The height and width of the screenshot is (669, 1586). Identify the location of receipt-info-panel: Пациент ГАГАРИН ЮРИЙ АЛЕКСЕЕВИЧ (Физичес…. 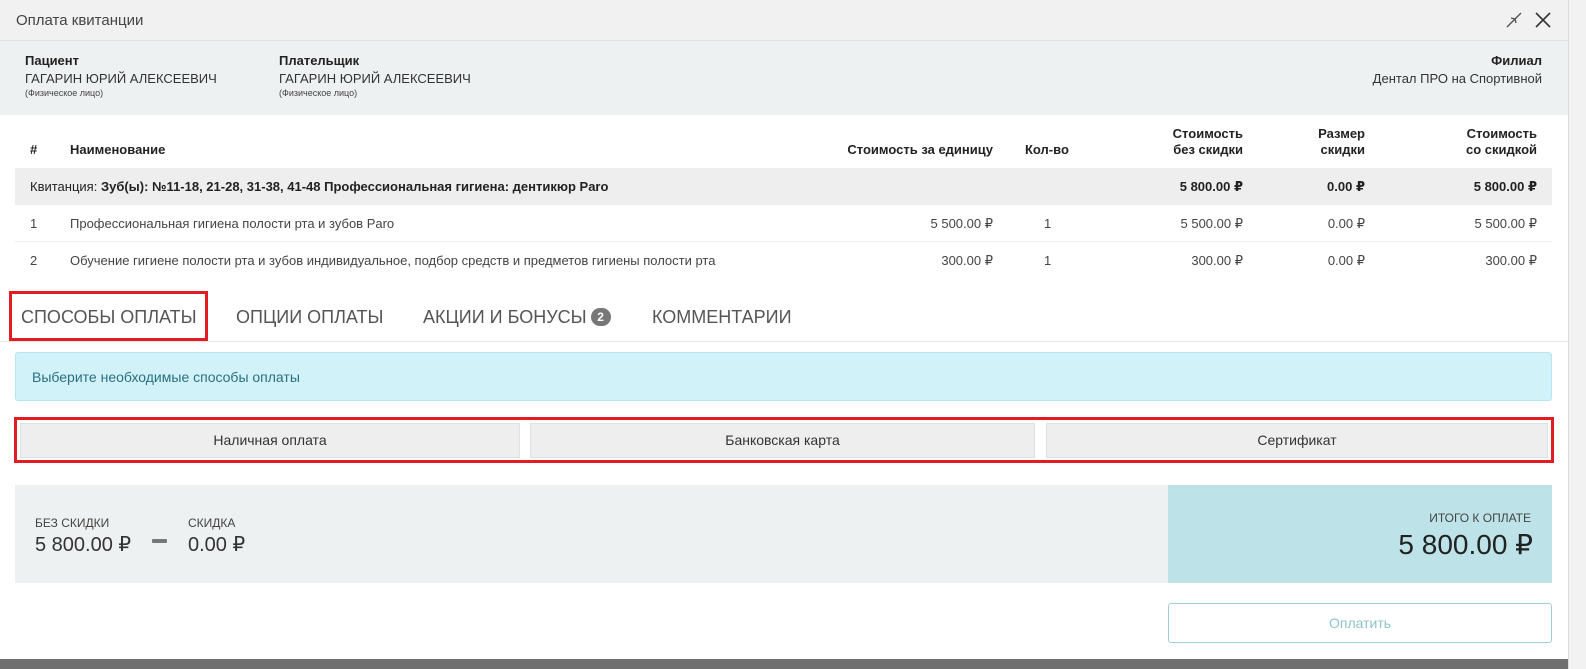
(784, 78).